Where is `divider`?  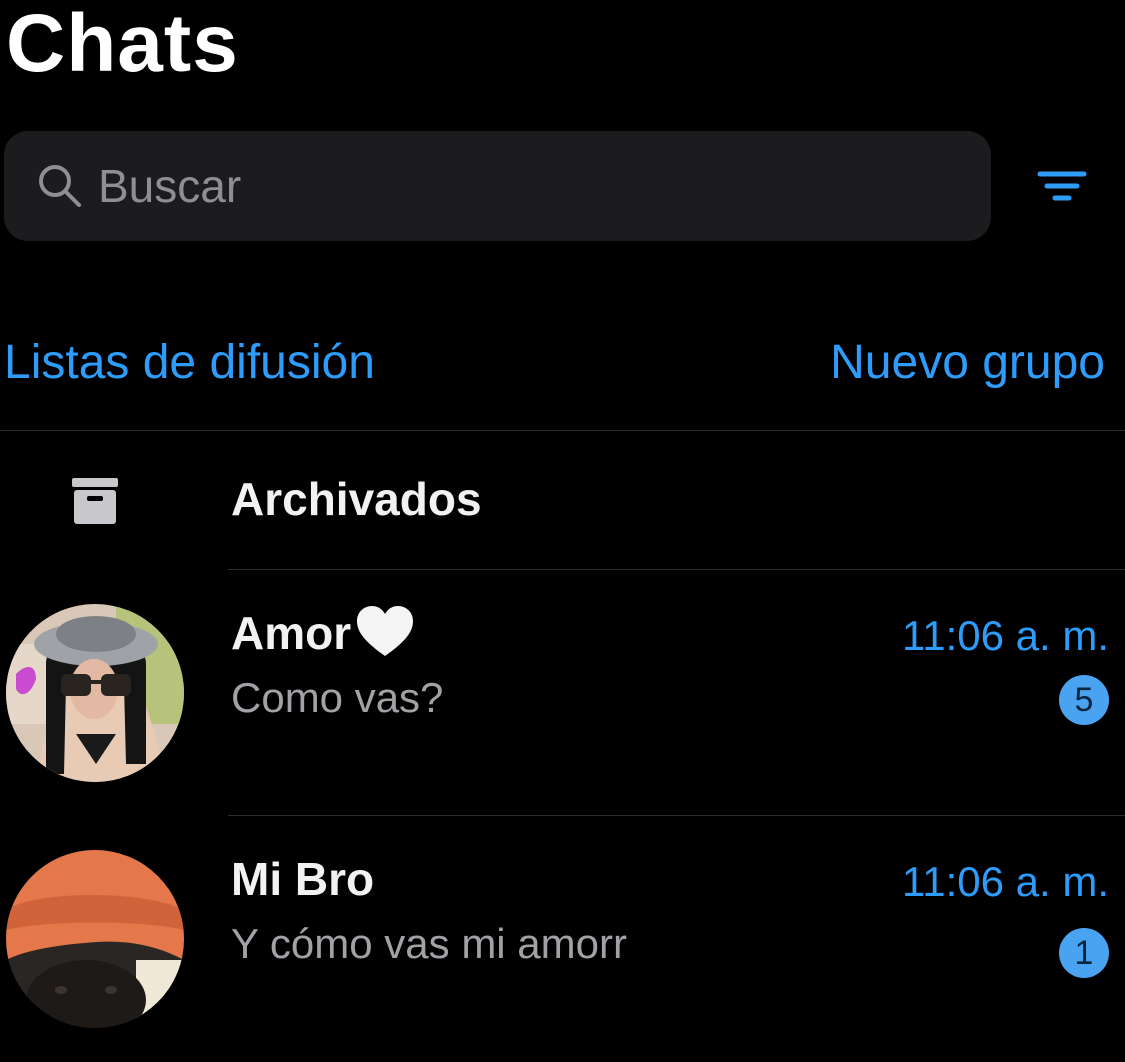
divider is located at coordinates (562, 430).